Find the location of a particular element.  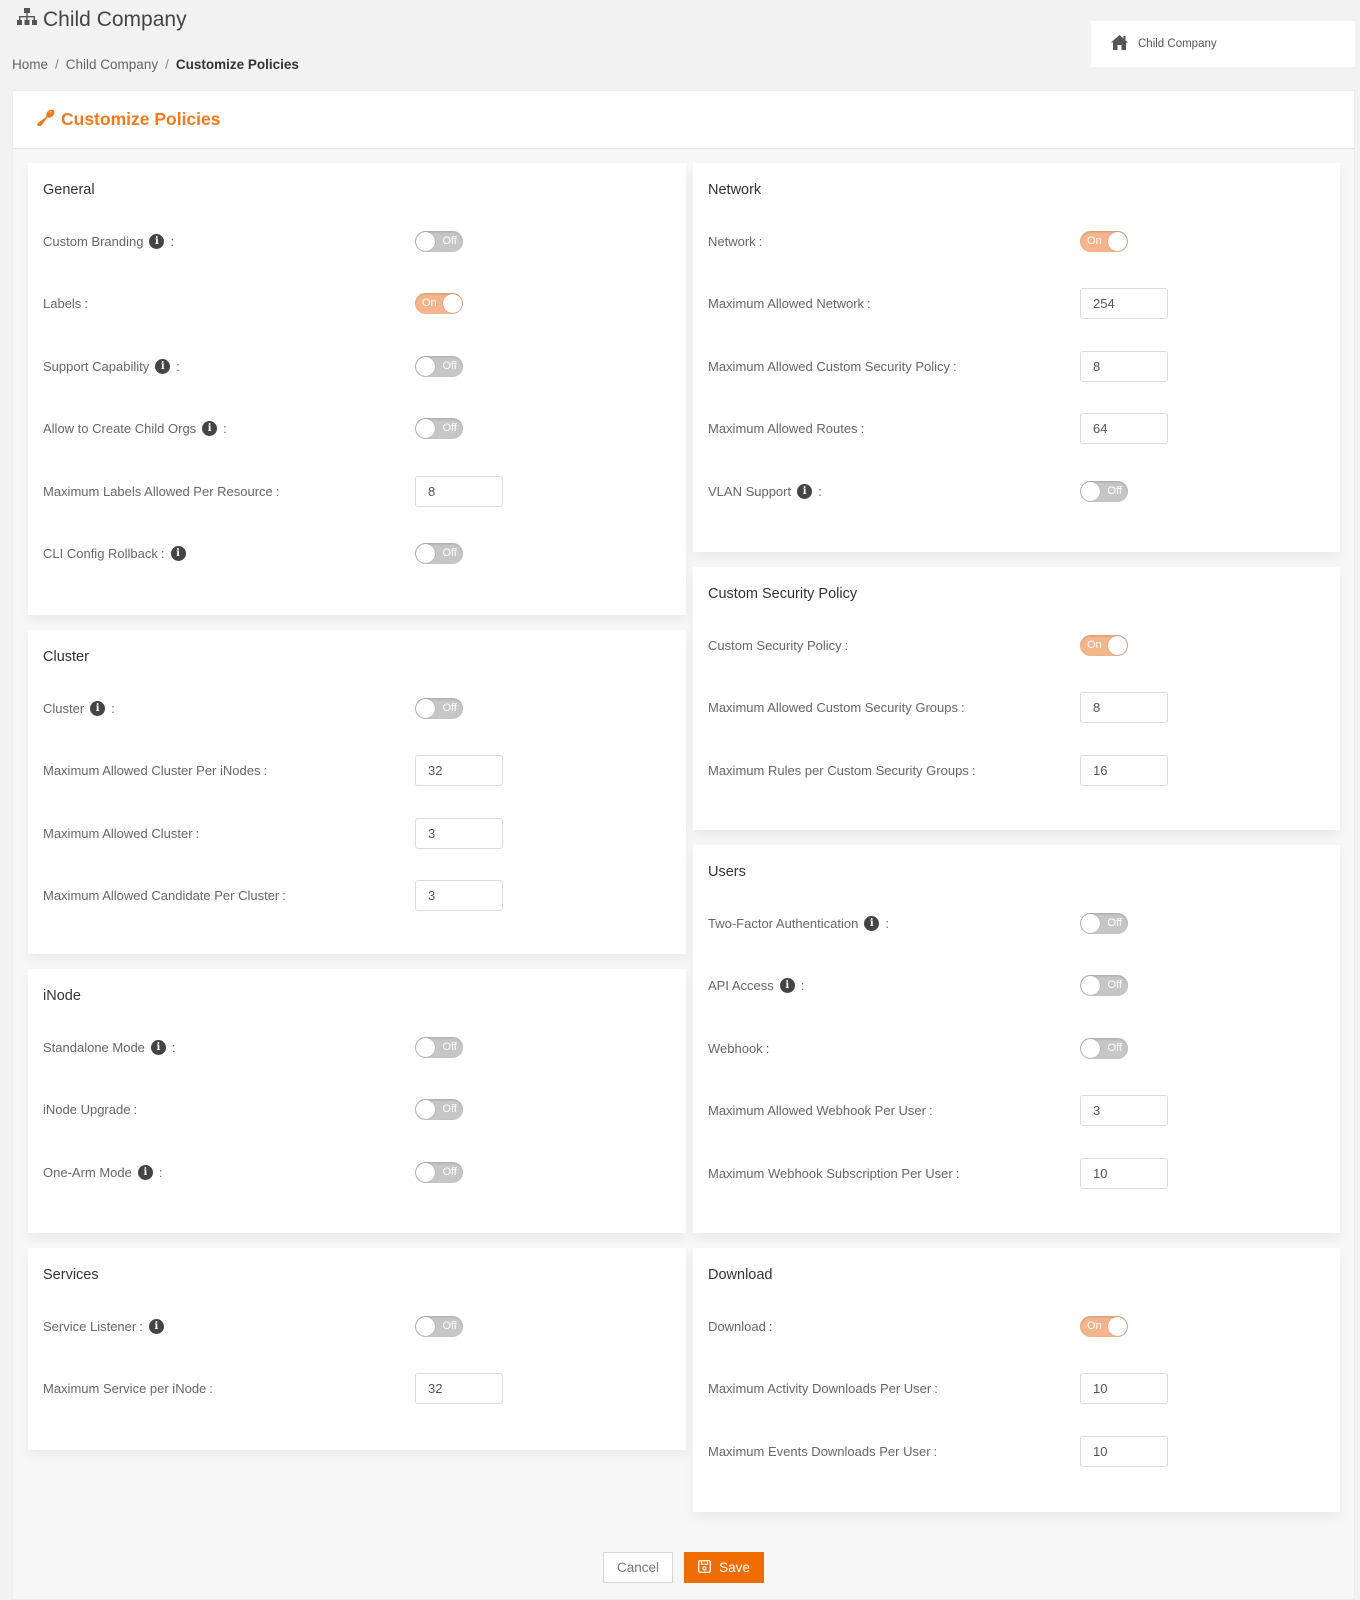

policy-label-text: Maximum Allowed Cluster is located at coordinates (118, 833).